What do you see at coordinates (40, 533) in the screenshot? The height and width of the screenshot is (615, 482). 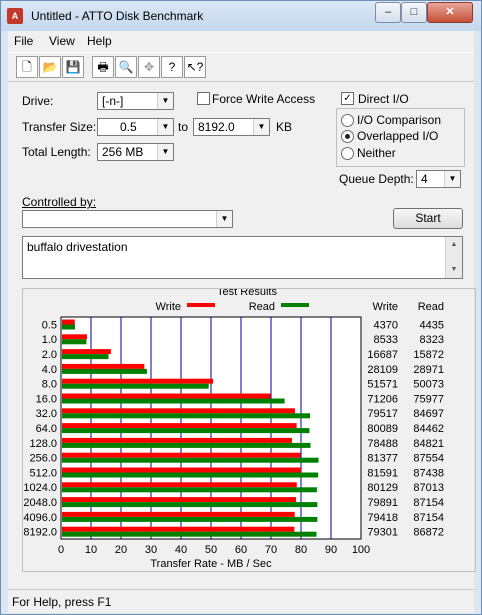 I see `y-tick-label: 8192.0` at bounding box center [40, 533].